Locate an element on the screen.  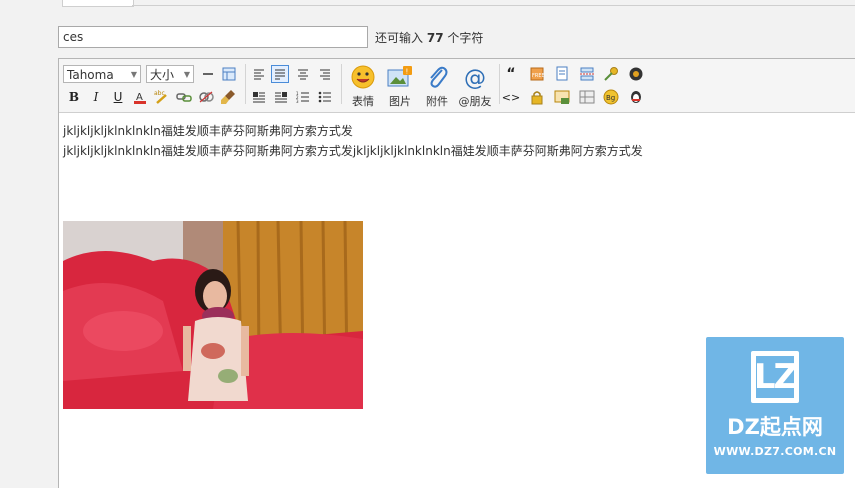
active-tab is located at coordinates (98, 3).